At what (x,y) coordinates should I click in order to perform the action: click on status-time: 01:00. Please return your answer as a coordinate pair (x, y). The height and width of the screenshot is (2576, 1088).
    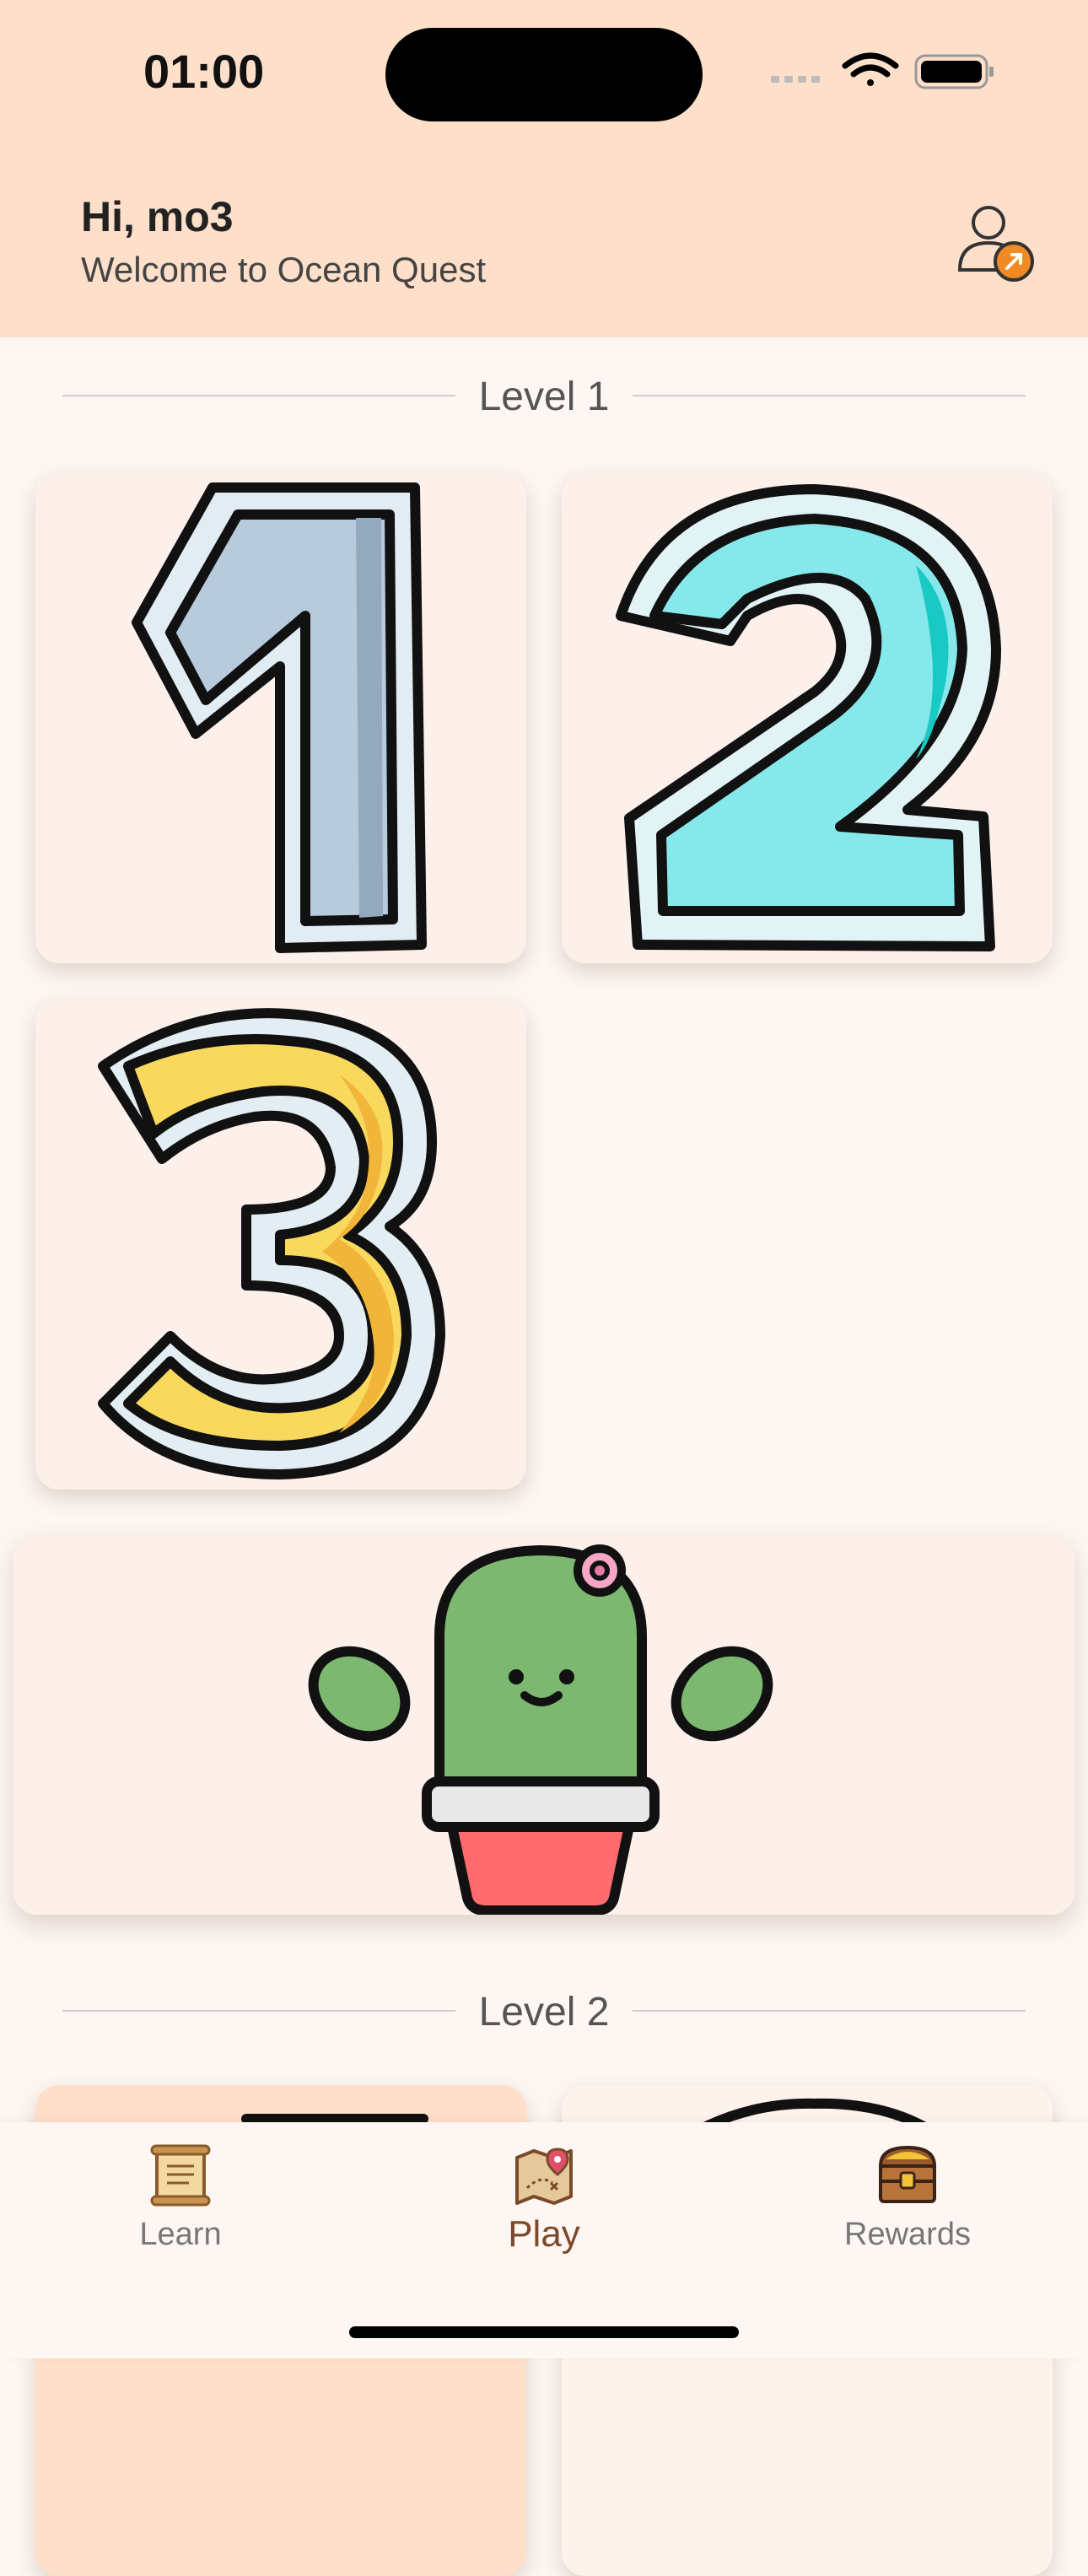
    Looking at the image, I should click on (204, 71).